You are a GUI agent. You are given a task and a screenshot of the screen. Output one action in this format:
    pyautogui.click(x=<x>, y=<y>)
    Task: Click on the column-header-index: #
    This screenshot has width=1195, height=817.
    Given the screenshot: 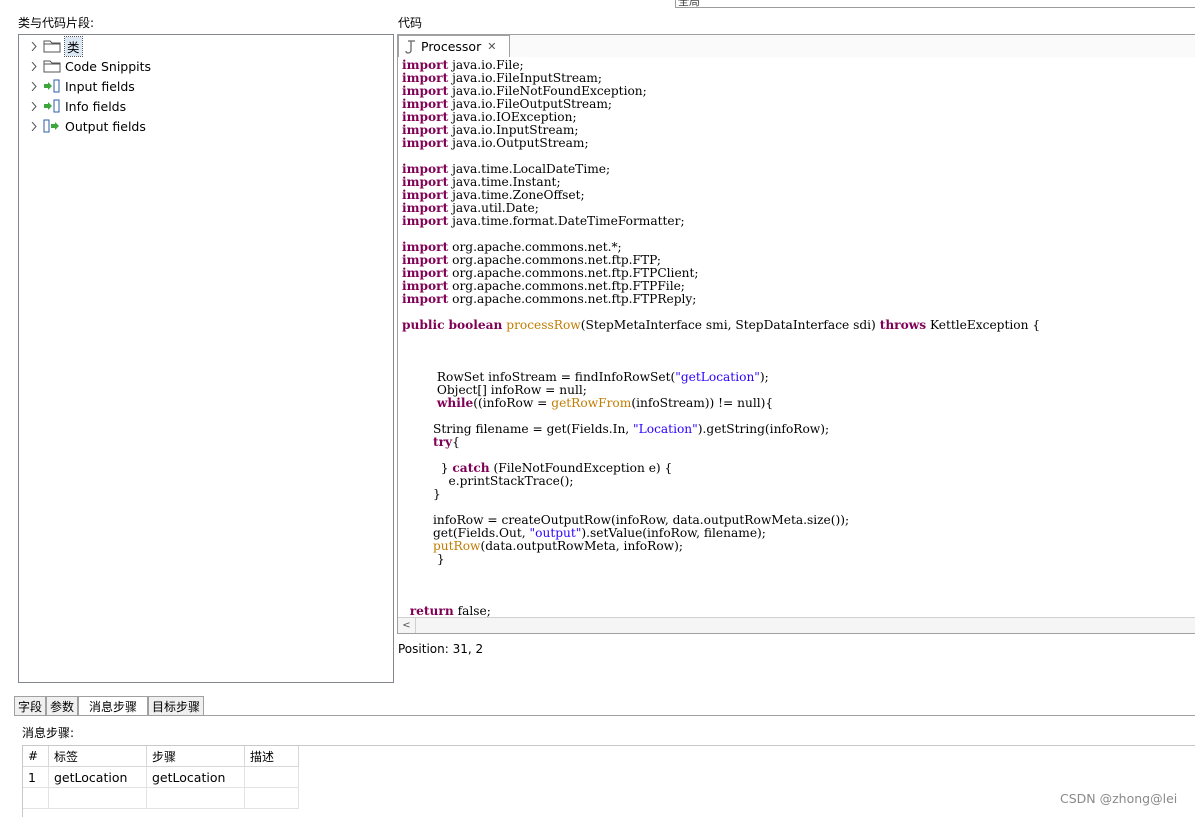 What is the action you would take?
    pyautogui.click(x=36, y=756)
    